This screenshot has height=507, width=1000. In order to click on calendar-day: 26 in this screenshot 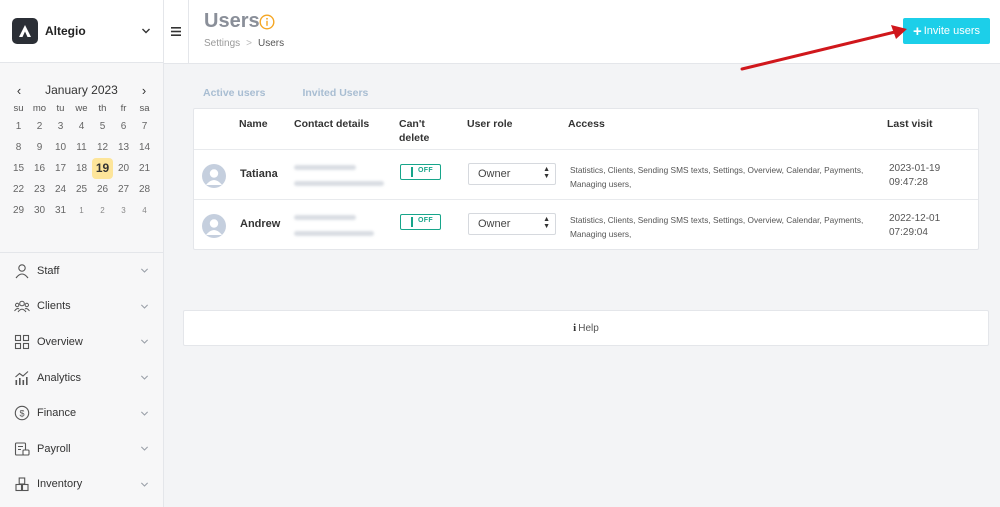, I will do `click(102, 189)`.